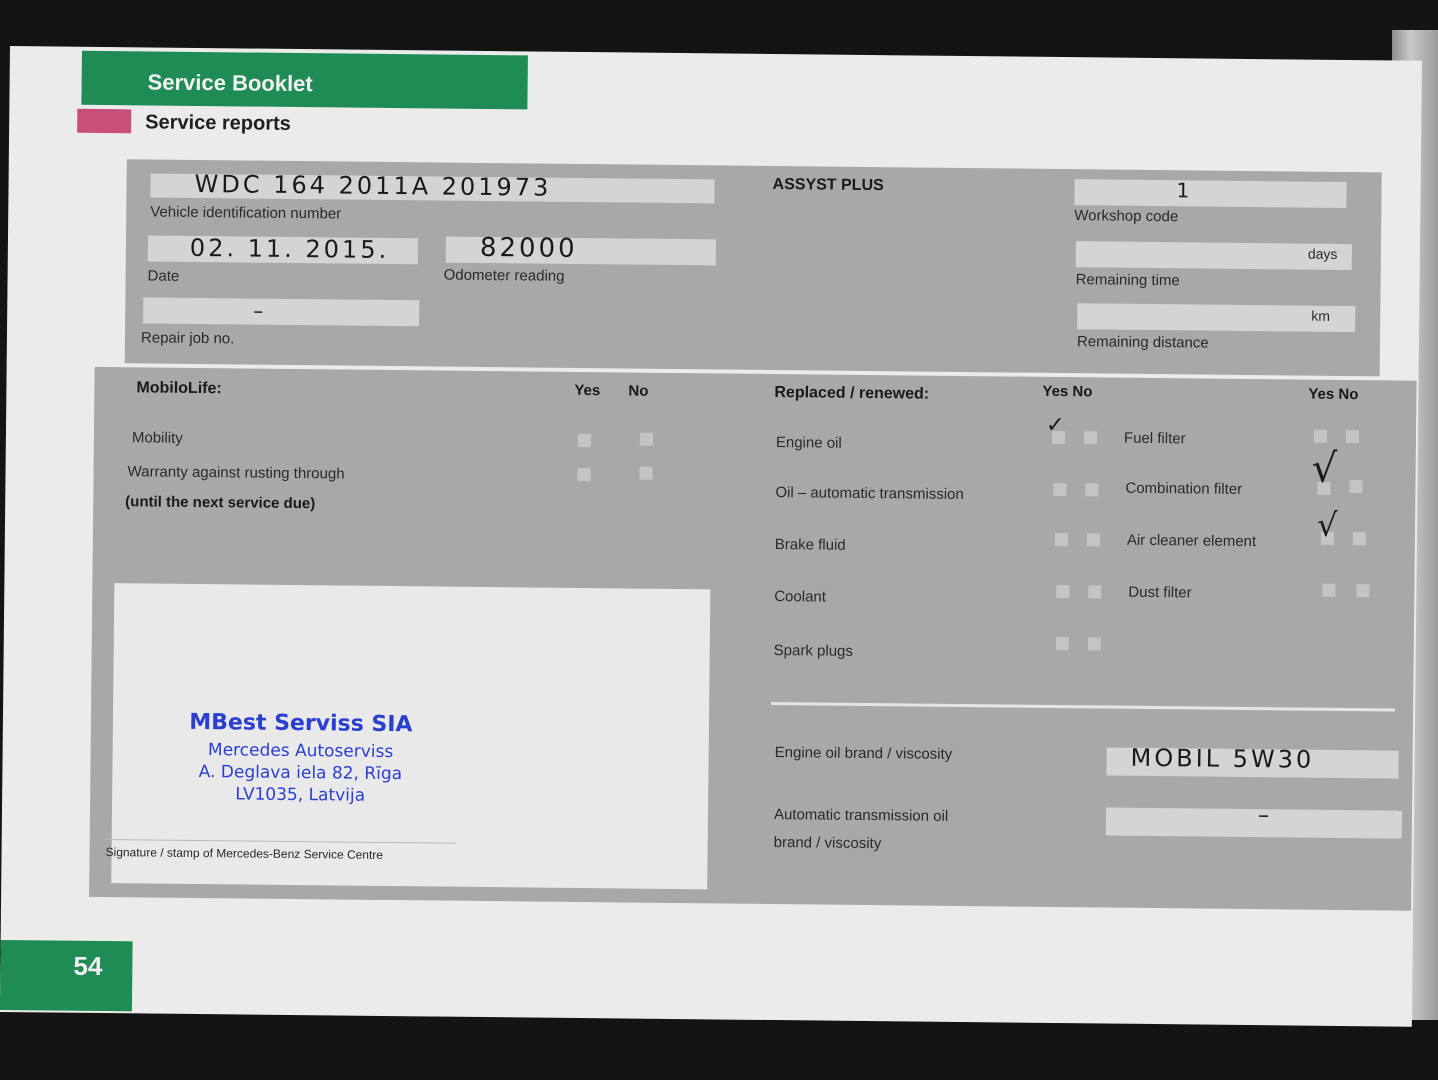 Image resolution: width=1438 pixels, height=1080 pixels. What do you see at coordinates (281, 312) in the screenshot?
I see `repair-field` at bounding box center [281, 312].